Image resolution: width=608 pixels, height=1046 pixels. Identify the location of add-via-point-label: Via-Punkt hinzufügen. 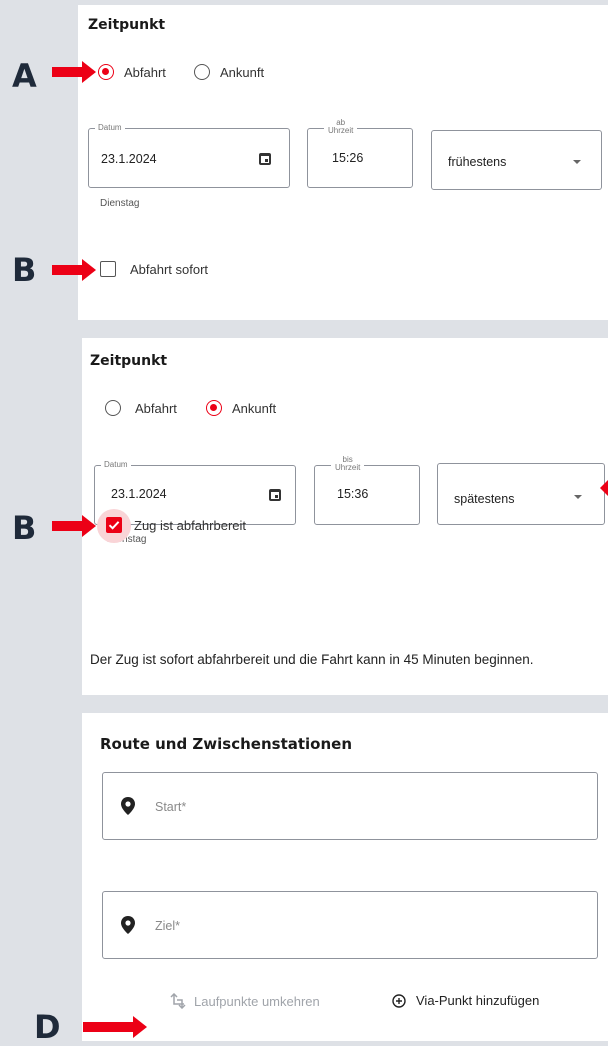
(478, 1000).